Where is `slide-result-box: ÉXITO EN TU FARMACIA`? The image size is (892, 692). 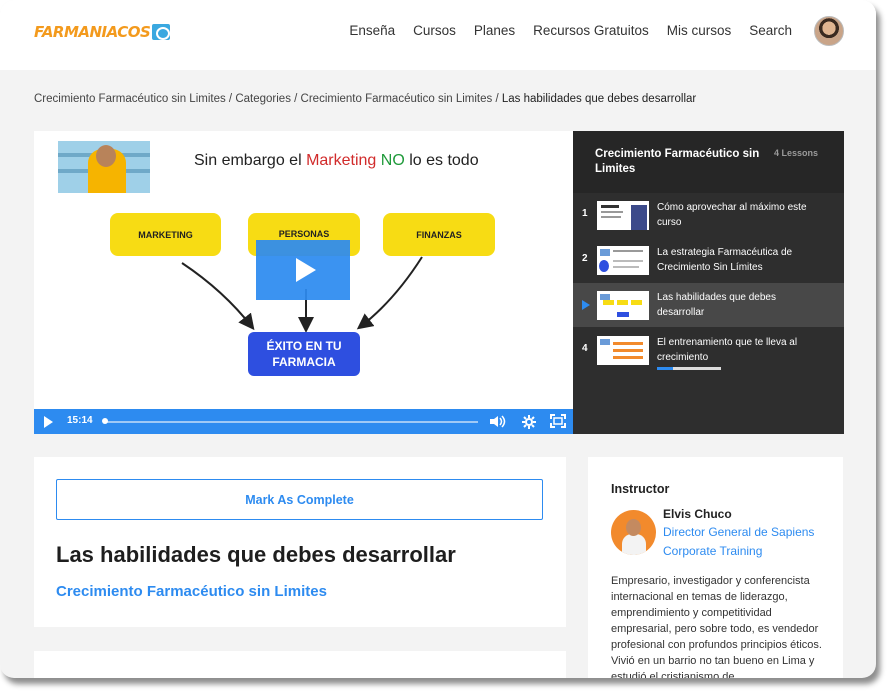 slide-result-box: ÉXITO EN TU FARMACIA is located at coordinates (304, 354).